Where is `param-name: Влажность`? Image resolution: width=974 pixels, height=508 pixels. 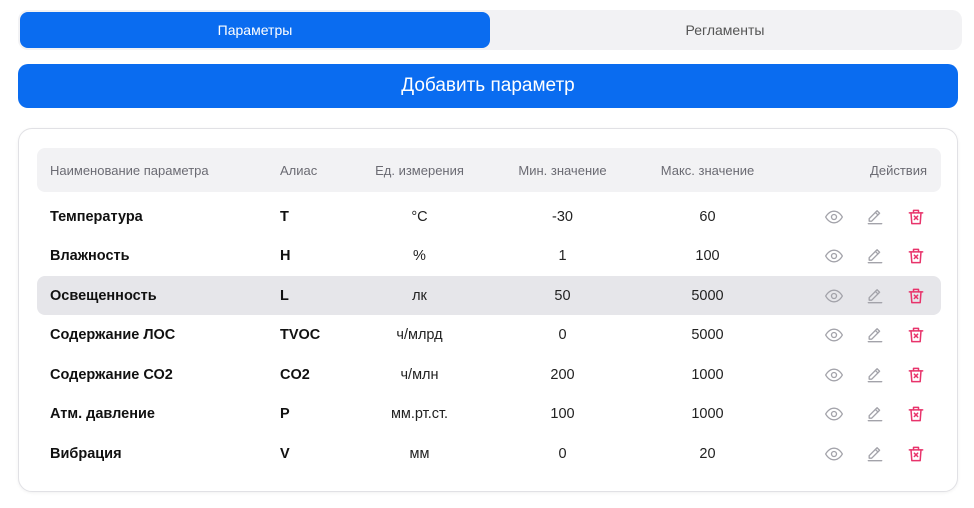 param-name: Влажность is located at coordinates (90, 256).